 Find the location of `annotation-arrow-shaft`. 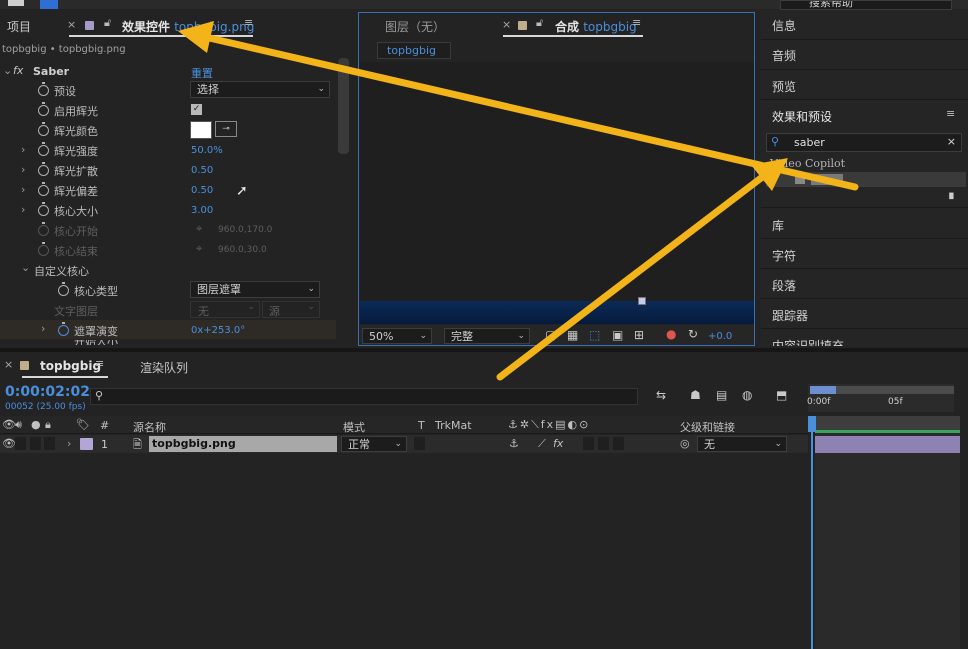

annotation-arrow-shaft is located at coordinates (632, 276).